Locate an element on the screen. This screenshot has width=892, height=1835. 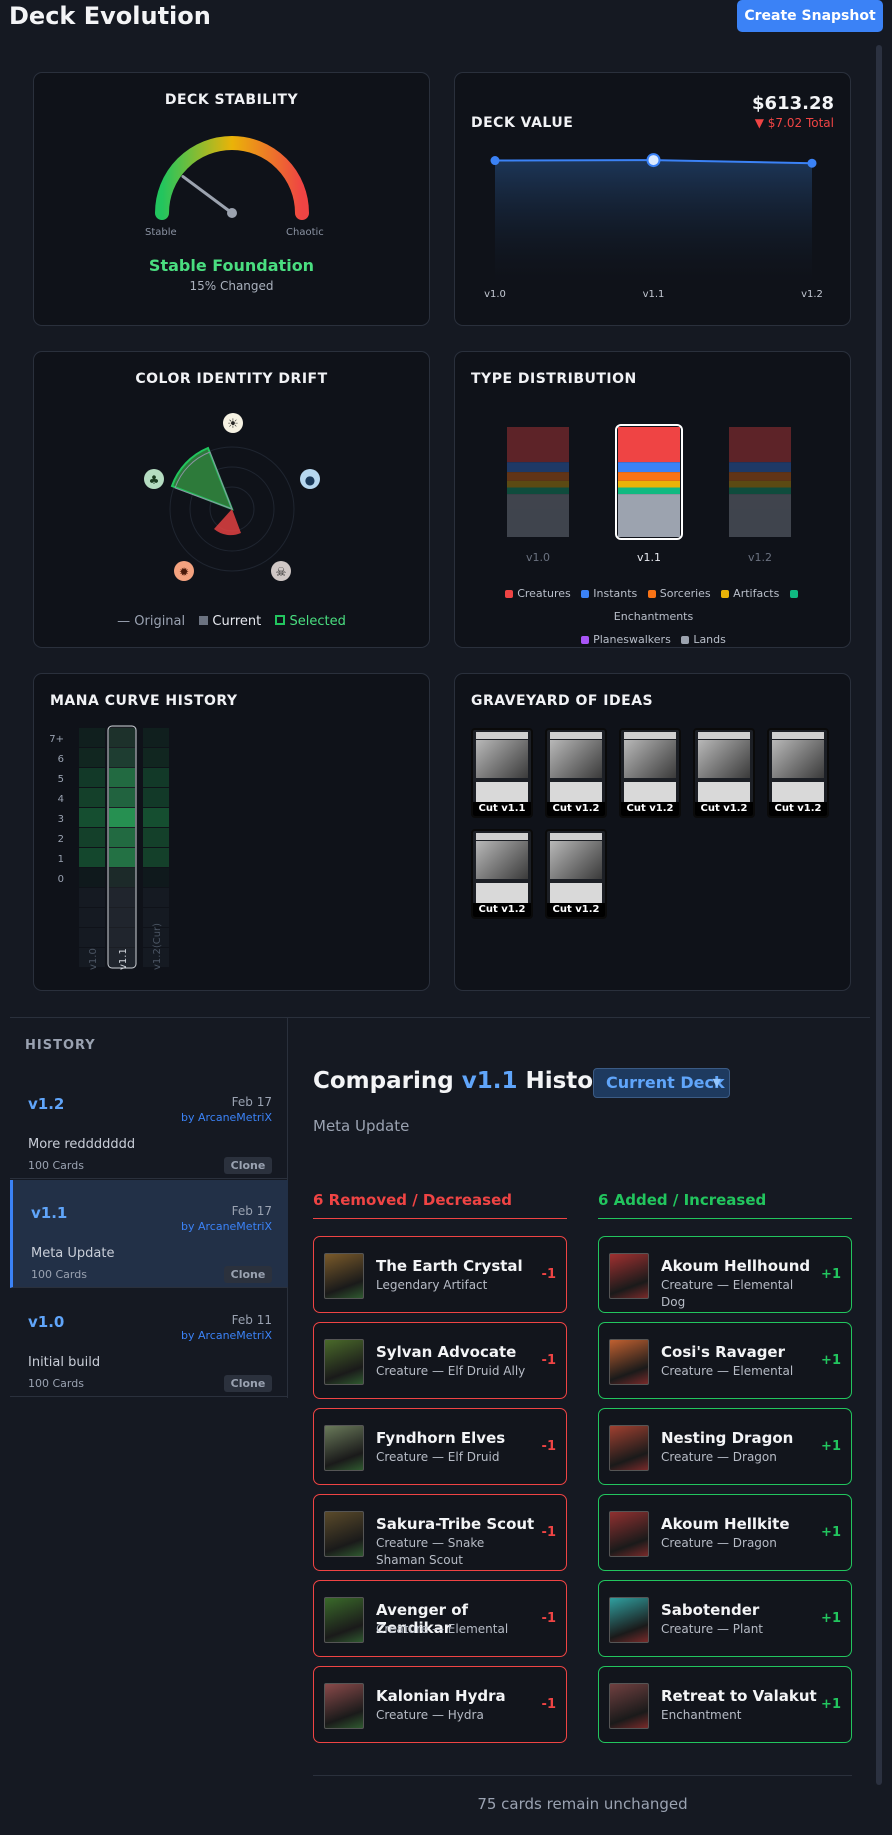
added-title: 6 Added / Increased is located at coordinates (682, 1200).